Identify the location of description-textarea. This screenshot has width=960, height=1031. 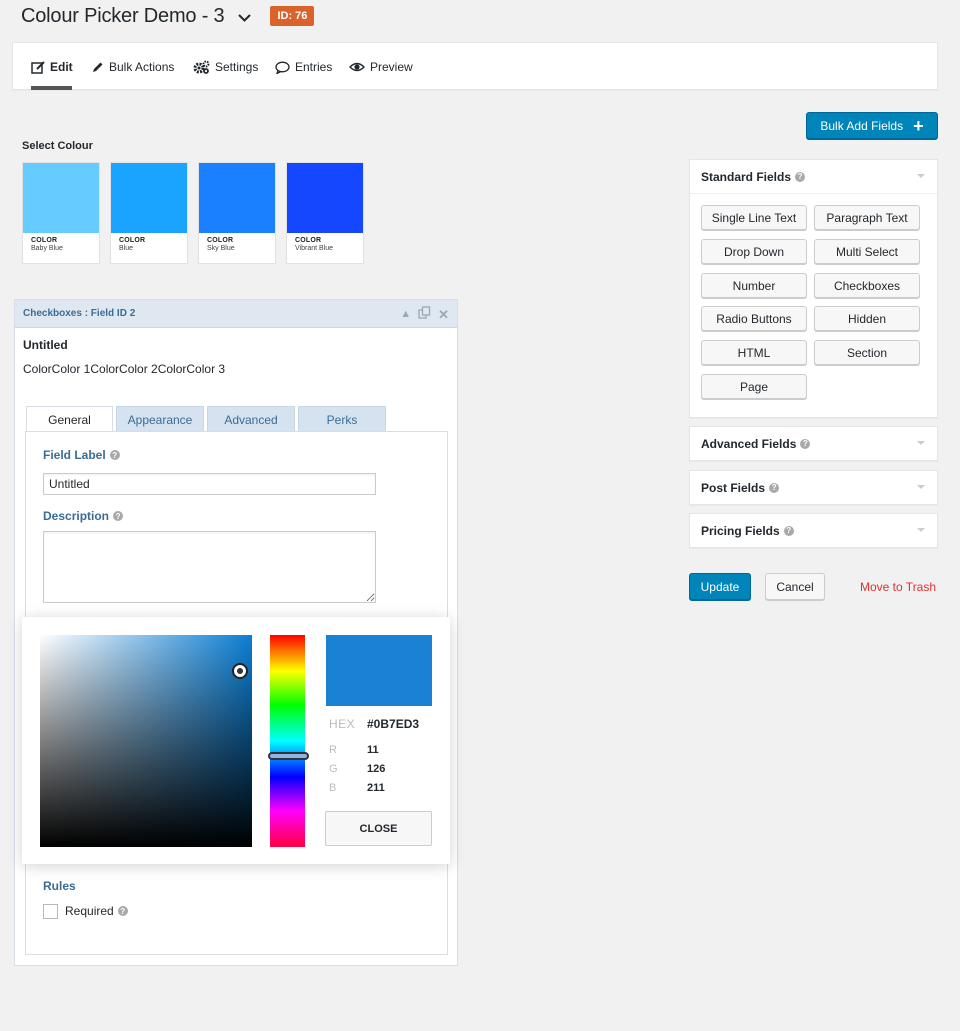
(209, 567).